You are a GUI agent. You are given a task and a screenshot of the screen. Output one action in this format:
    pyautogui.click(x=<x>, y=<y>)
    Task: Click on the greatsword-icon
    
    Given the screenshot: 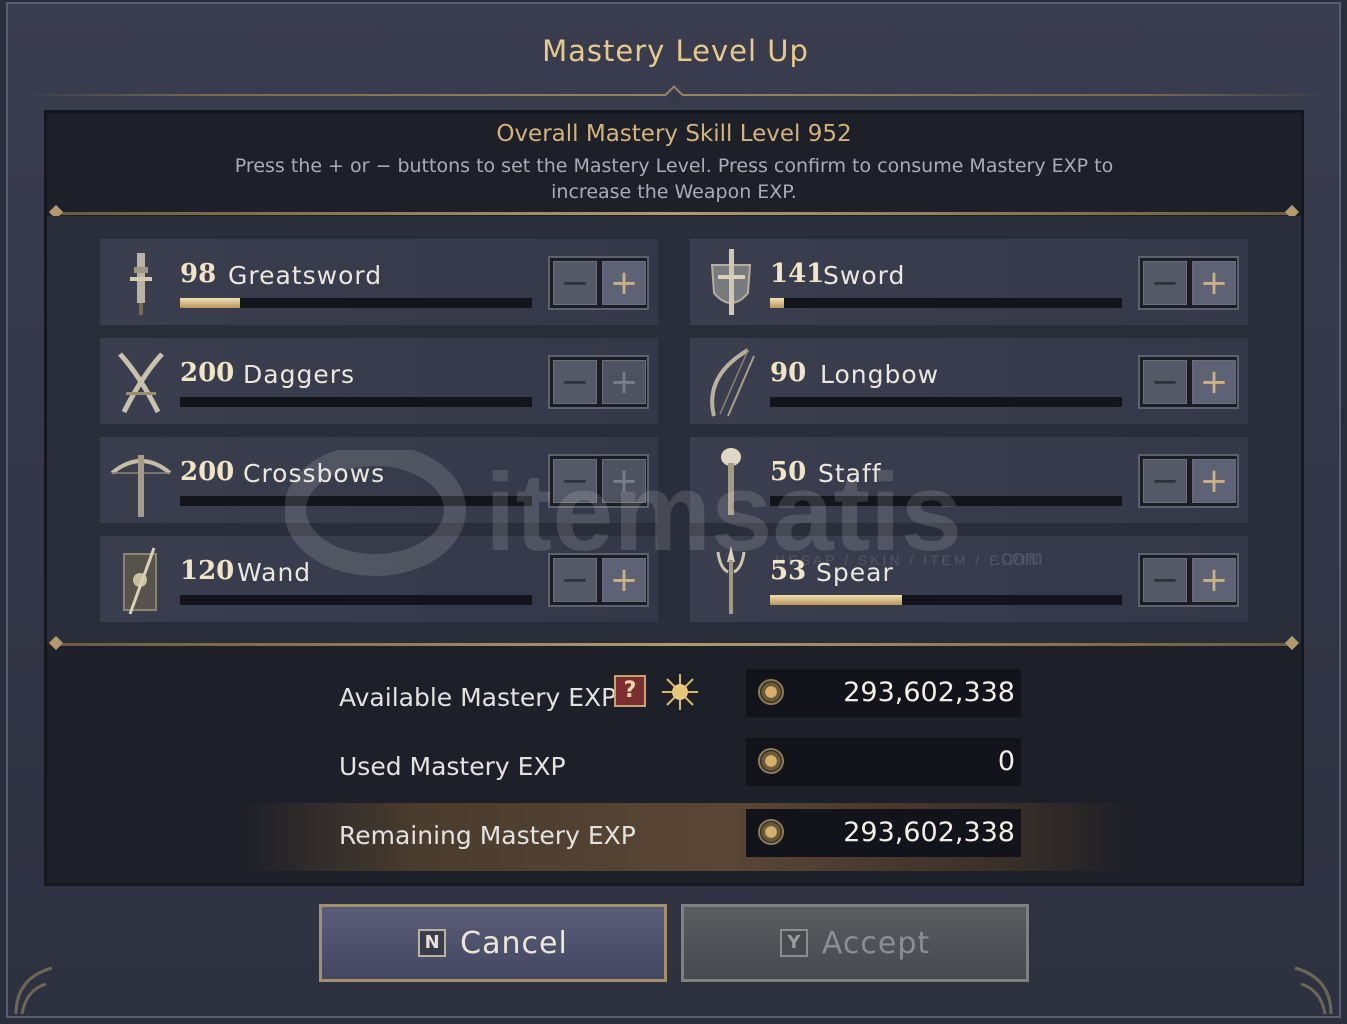 What is the action you would take?
    pyautogui.click(x=141, y=284)
    